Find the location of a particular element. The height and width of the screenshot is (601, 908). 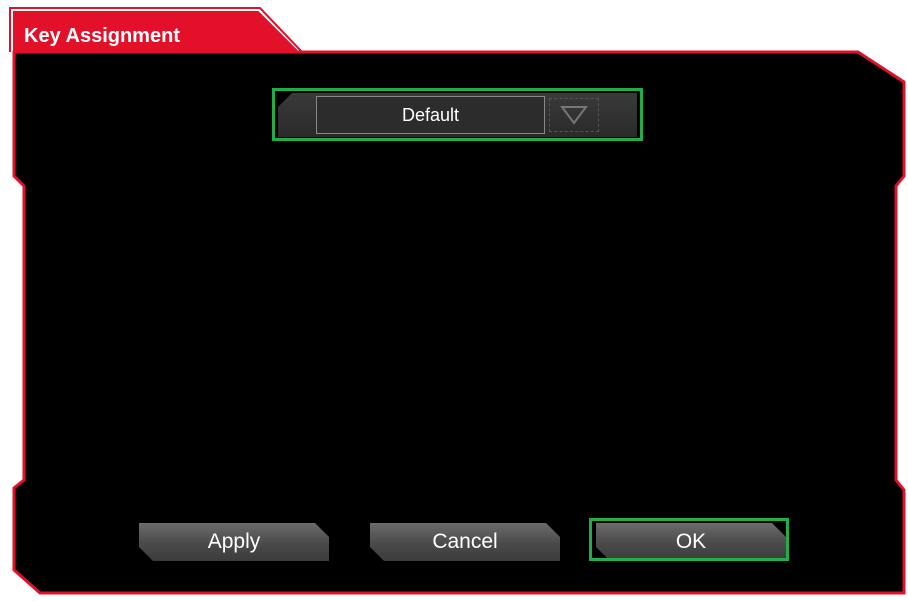

ok-button: OK is located at coordinates (691, 542).